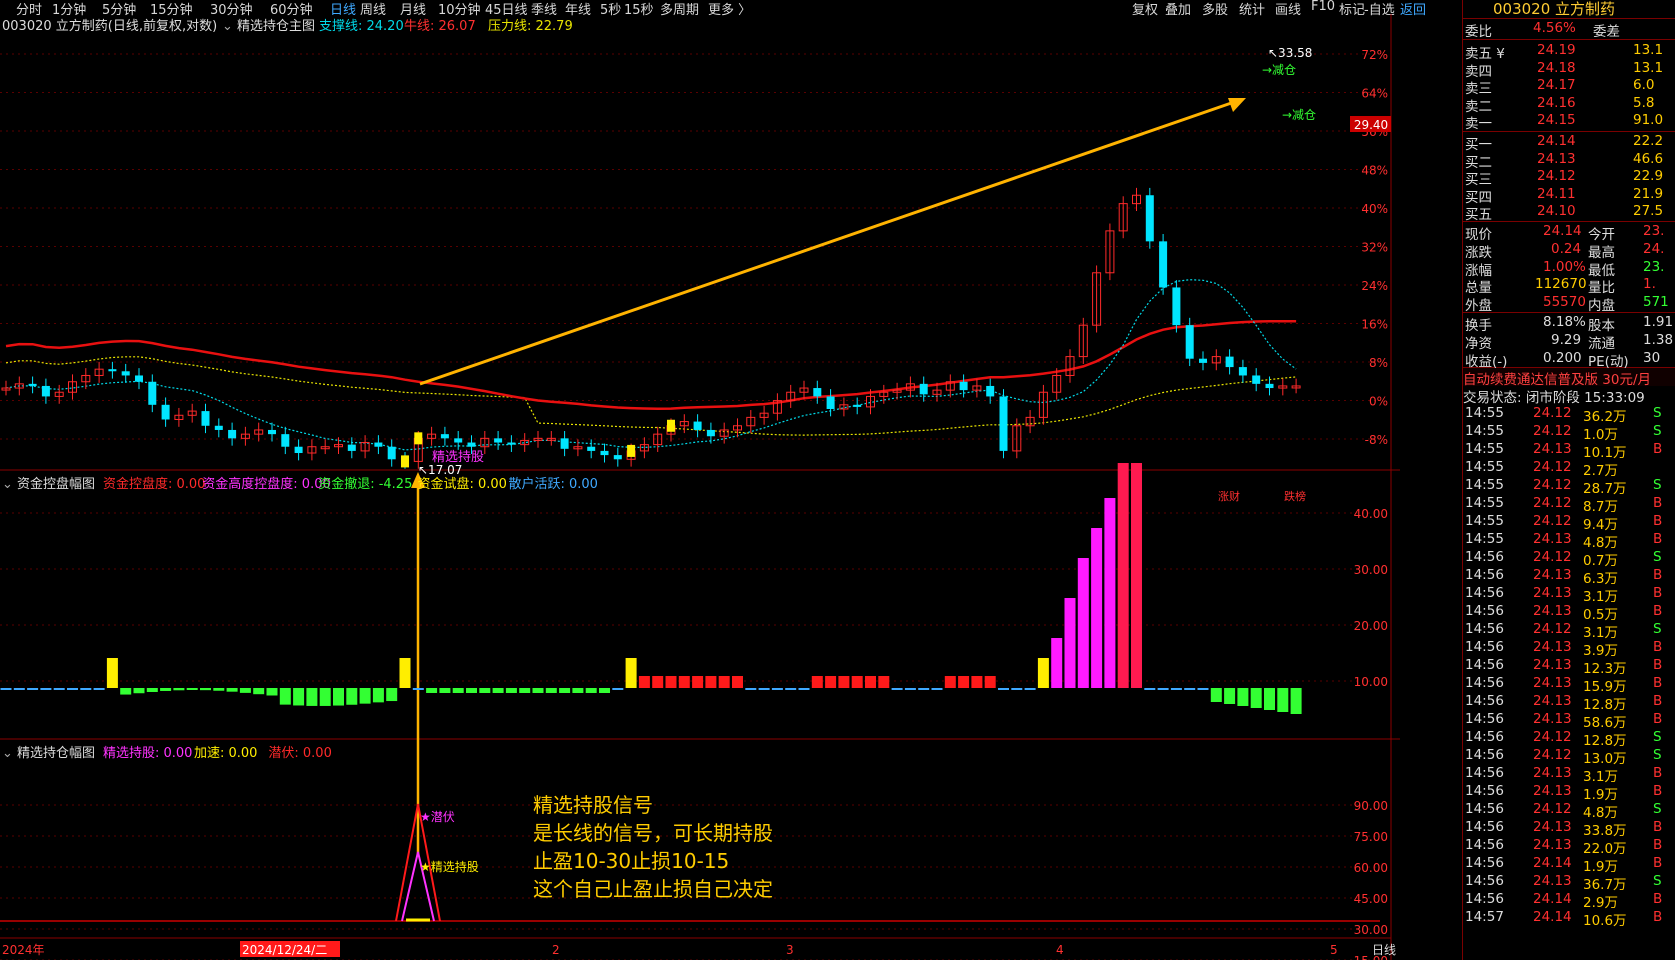 The width and height of the screenshot is (1675, 960). I want to click on quote-row: 净资 9.29 流通 1.38, so click(1569, 341).